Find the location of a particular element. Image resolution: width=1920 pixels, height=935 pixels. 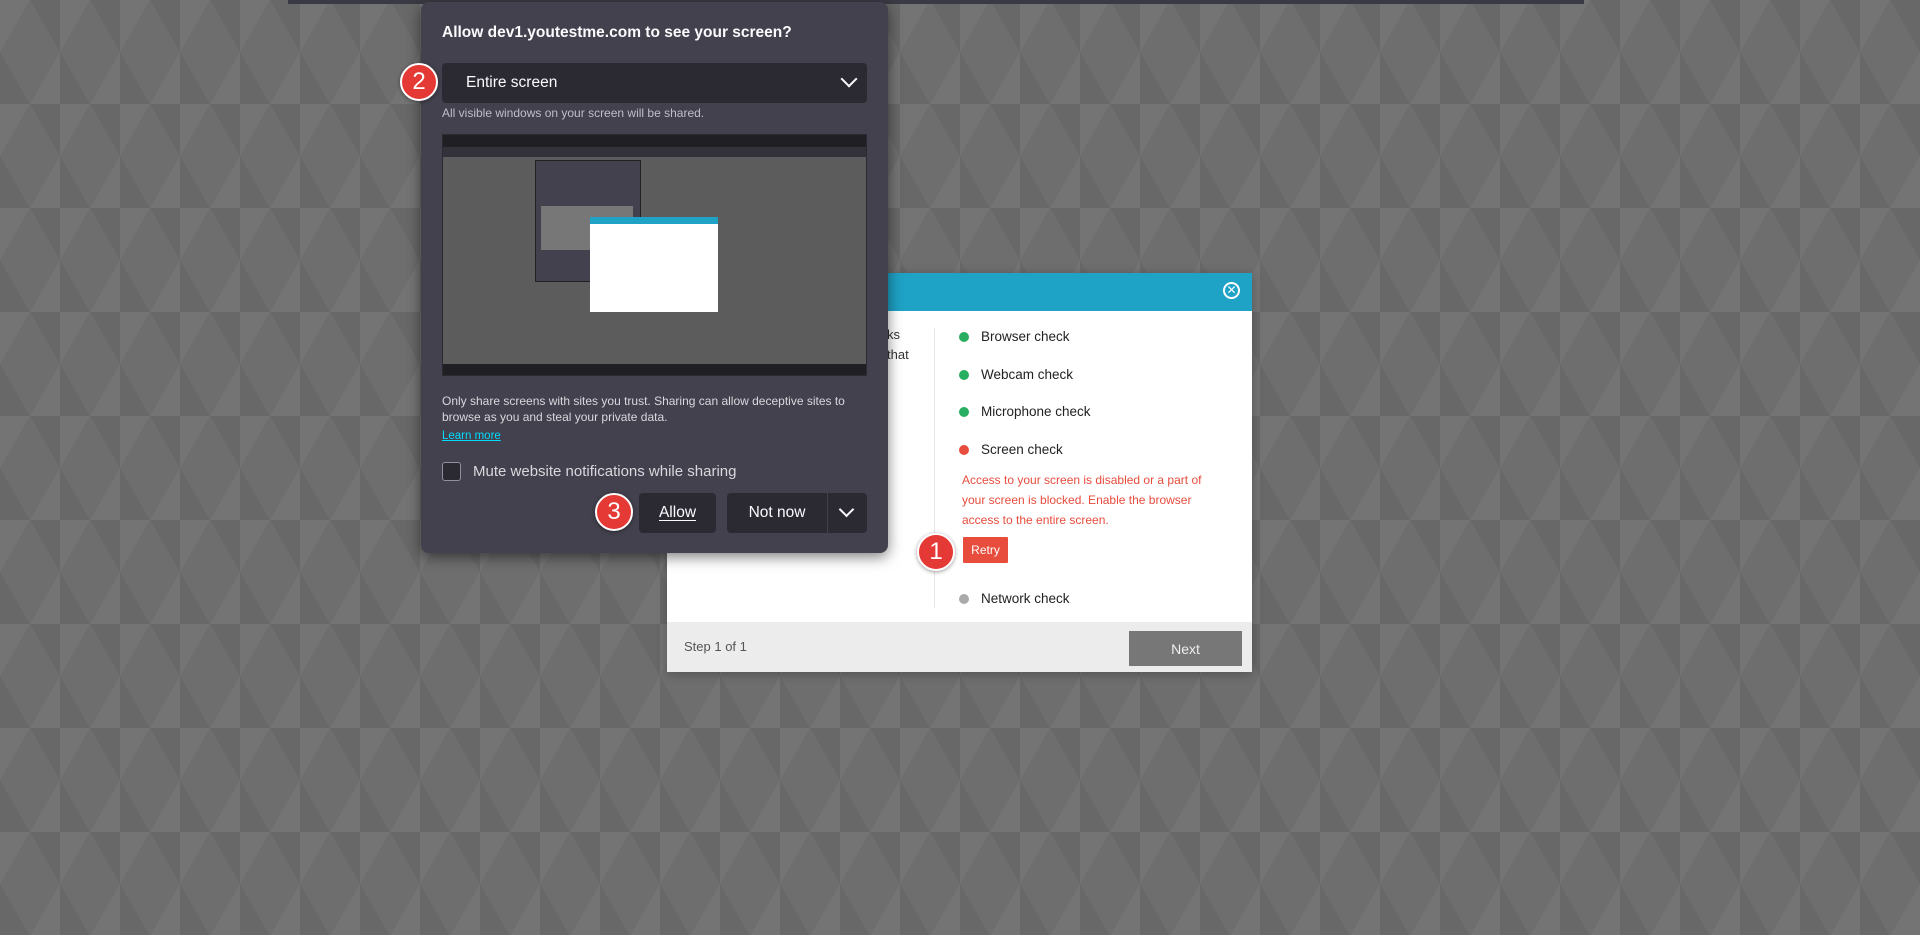

close-icon: ✕ is located at coordinates (1231, 290).